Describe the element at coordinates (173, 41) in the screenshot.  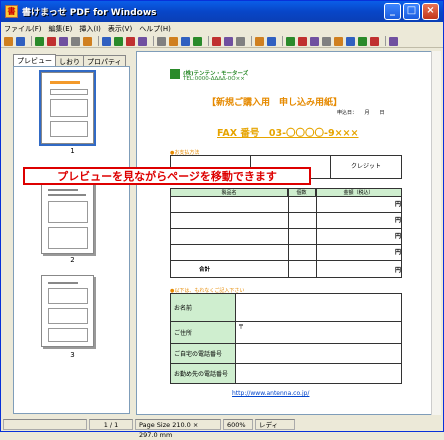
I see `zoom-in-icon` at that location.